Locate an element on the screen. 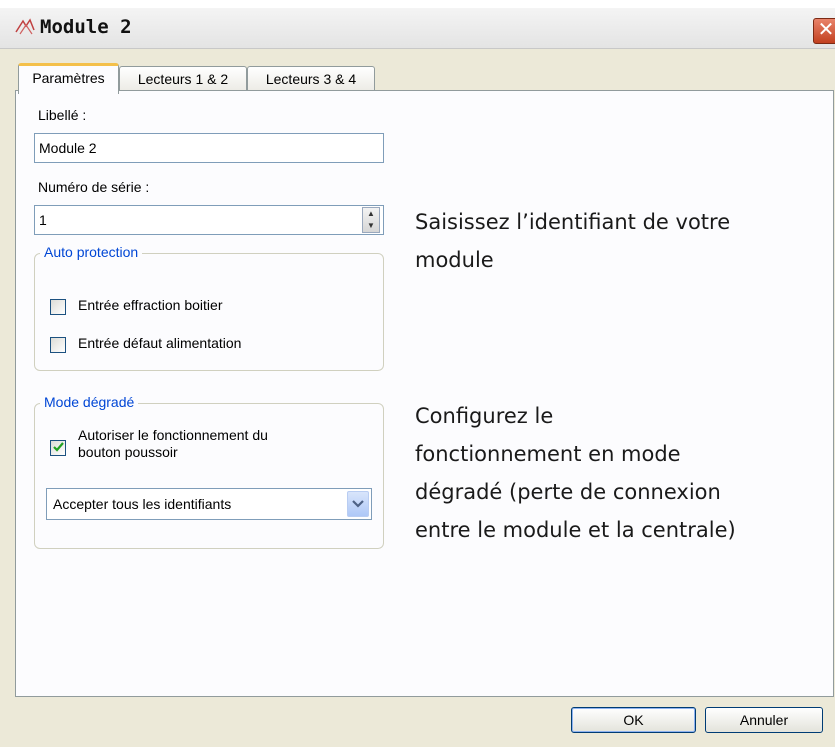 This screenshot has height=747, width=835. spin-down-icon: ▼ is located at coordinates (371, 226).